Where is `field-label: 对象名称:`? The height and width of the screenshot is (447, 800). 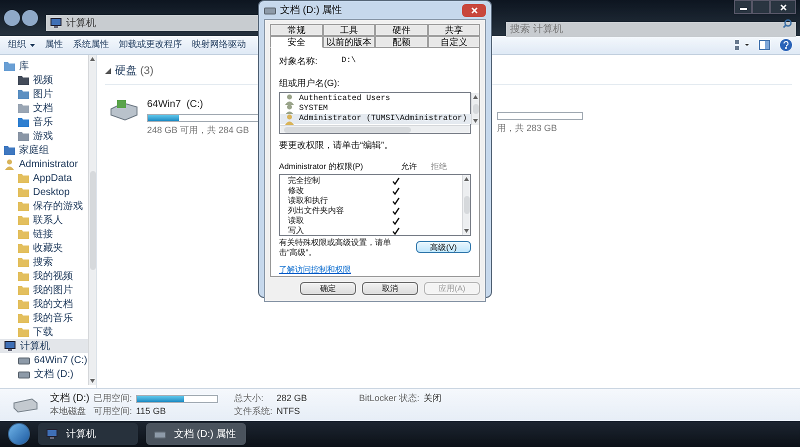
field-label: 对象名称: is located at coordinates (298, 61).